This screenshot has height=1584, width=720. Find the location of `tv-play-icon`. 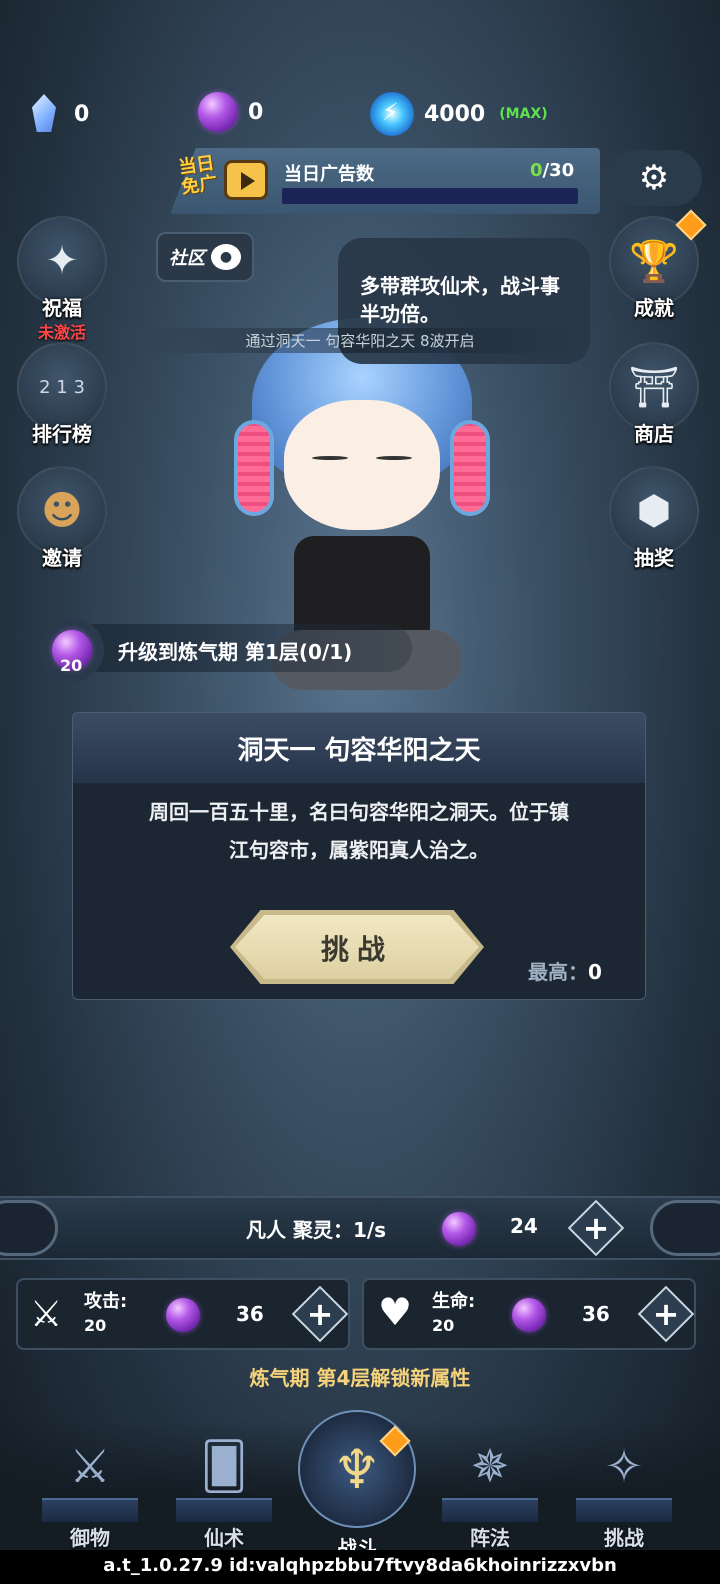

tv-play-icon is located at coordinates (246, 180).